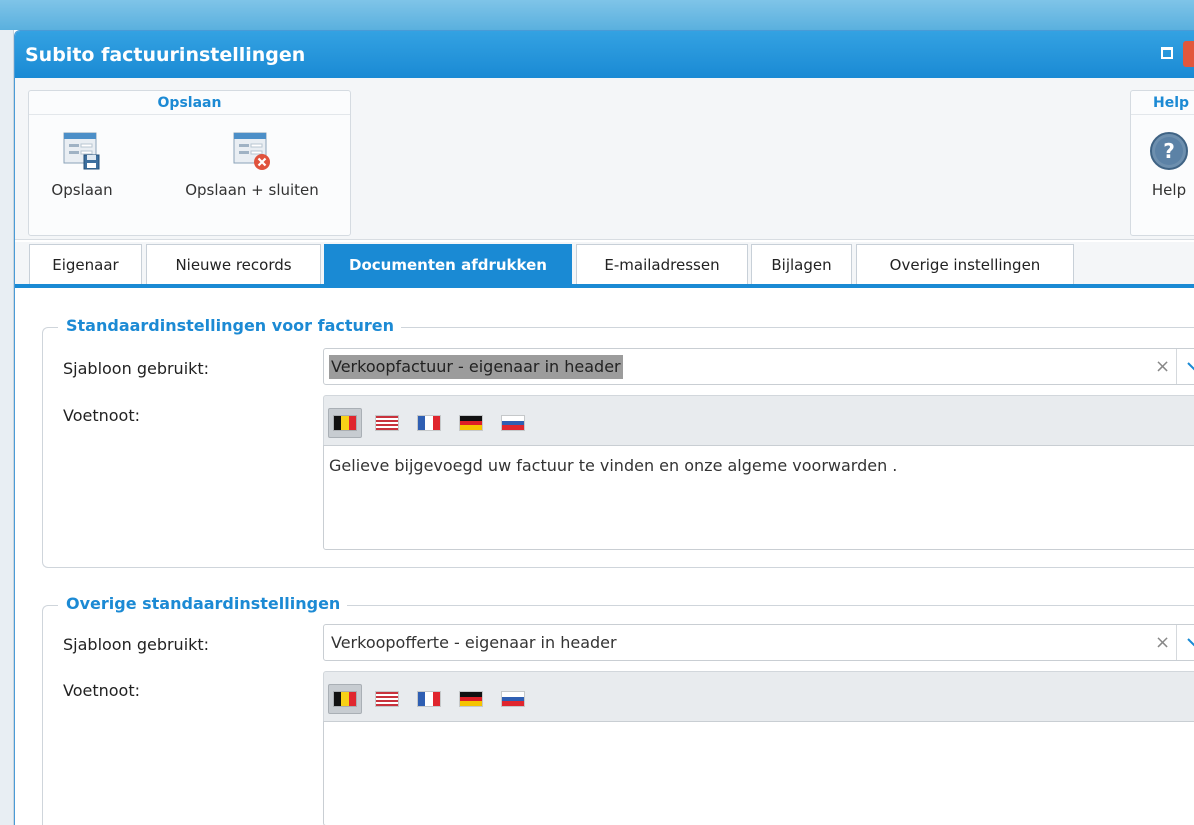 This screenshot has width=1194, height=825. I want to click on tab-overige-instellingen: Overige instellingen, so click(965, 264).